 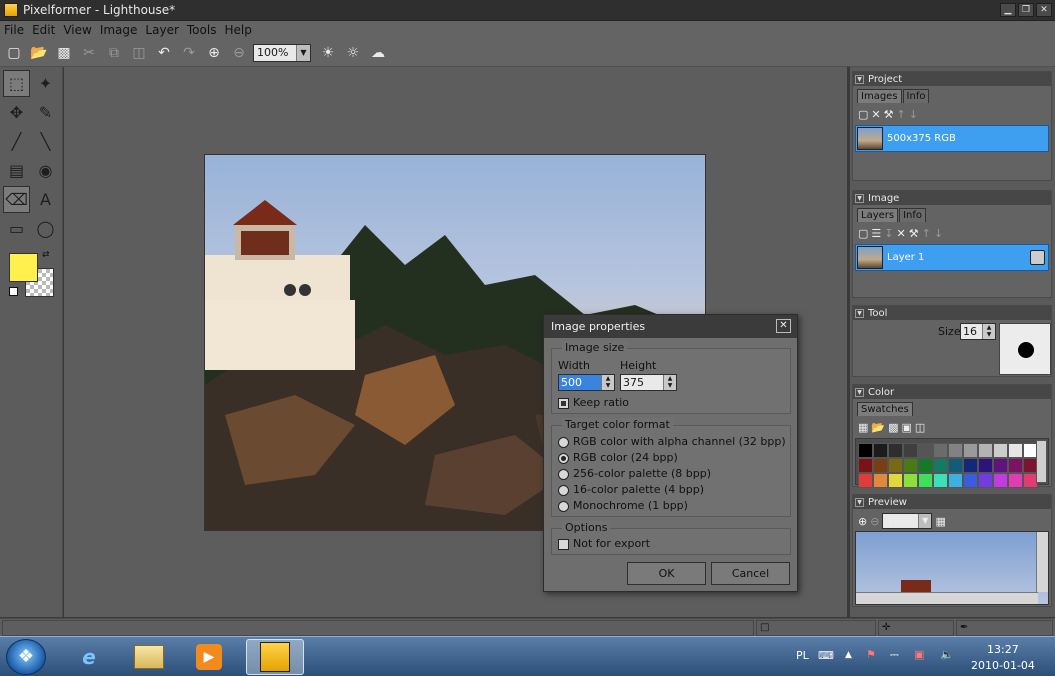 What do you see at coordinates (119, 30) in the screenshot?
I see `menu-image: Image` at bounding box center [119, 30].